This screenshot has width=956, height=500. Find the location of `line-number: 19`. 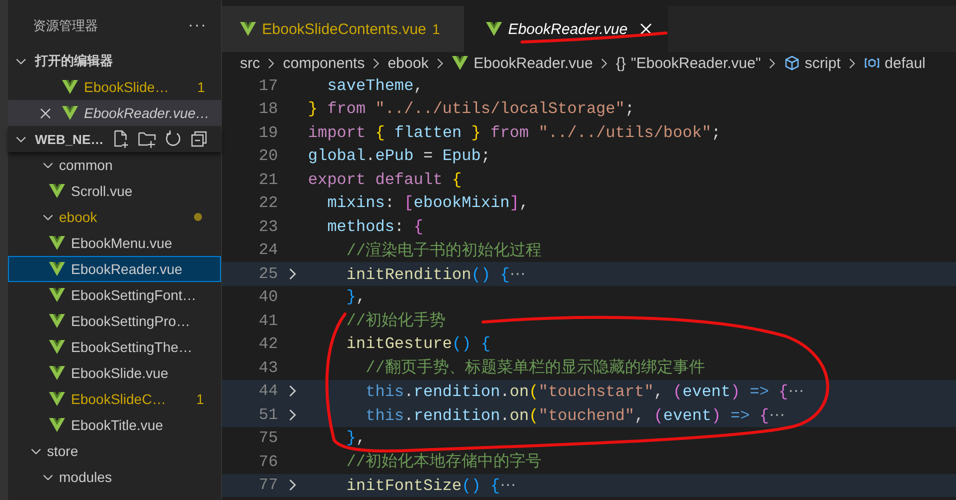

line-number: 19 is located at coordinates (268, 133).